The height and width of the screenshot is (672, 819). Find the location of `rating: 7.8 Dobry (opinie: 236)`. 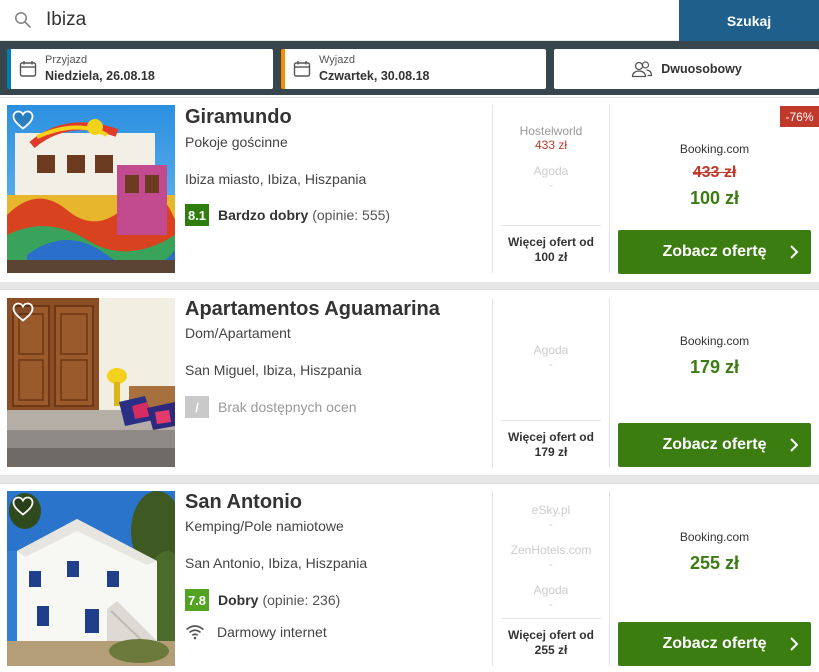

rating: 7.8 Dobry (opinie: 236) is located at coordinates (262, 600).